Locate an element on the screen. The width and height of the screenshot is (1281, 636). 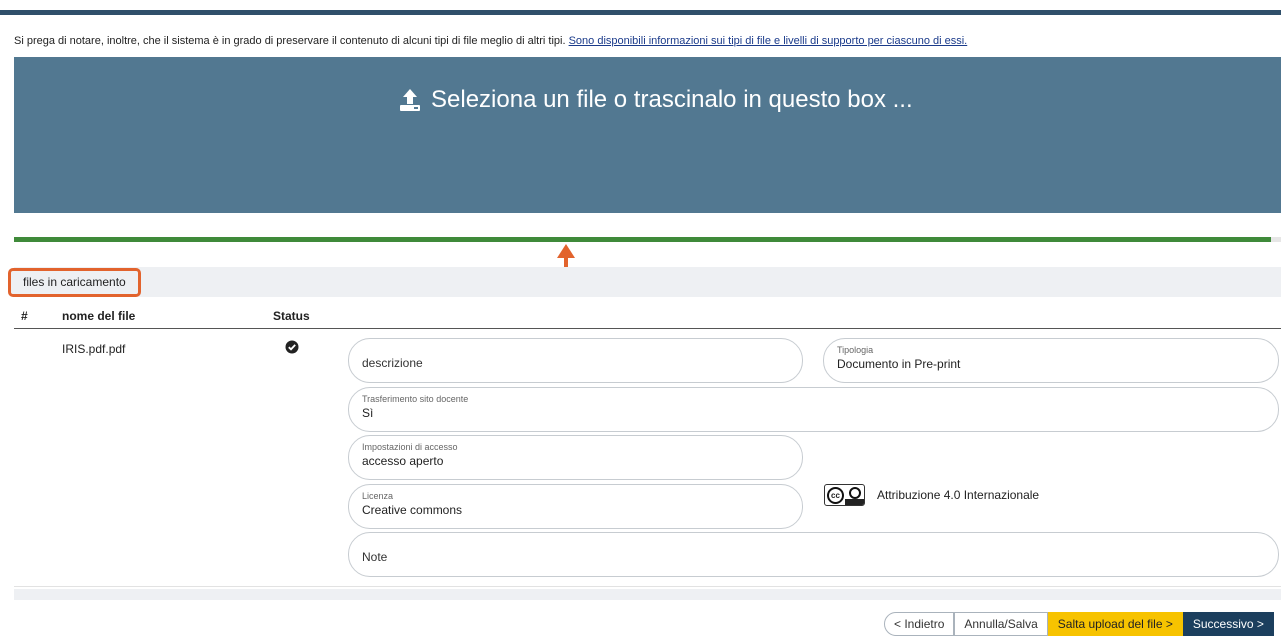
check-circle-icon is located at coordinates (292, 347).